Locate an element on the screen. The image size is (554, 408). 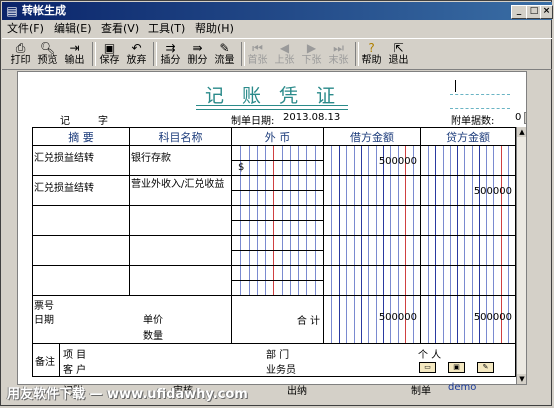
menu-view: 查看(V) is located at coordinates (120, 29).